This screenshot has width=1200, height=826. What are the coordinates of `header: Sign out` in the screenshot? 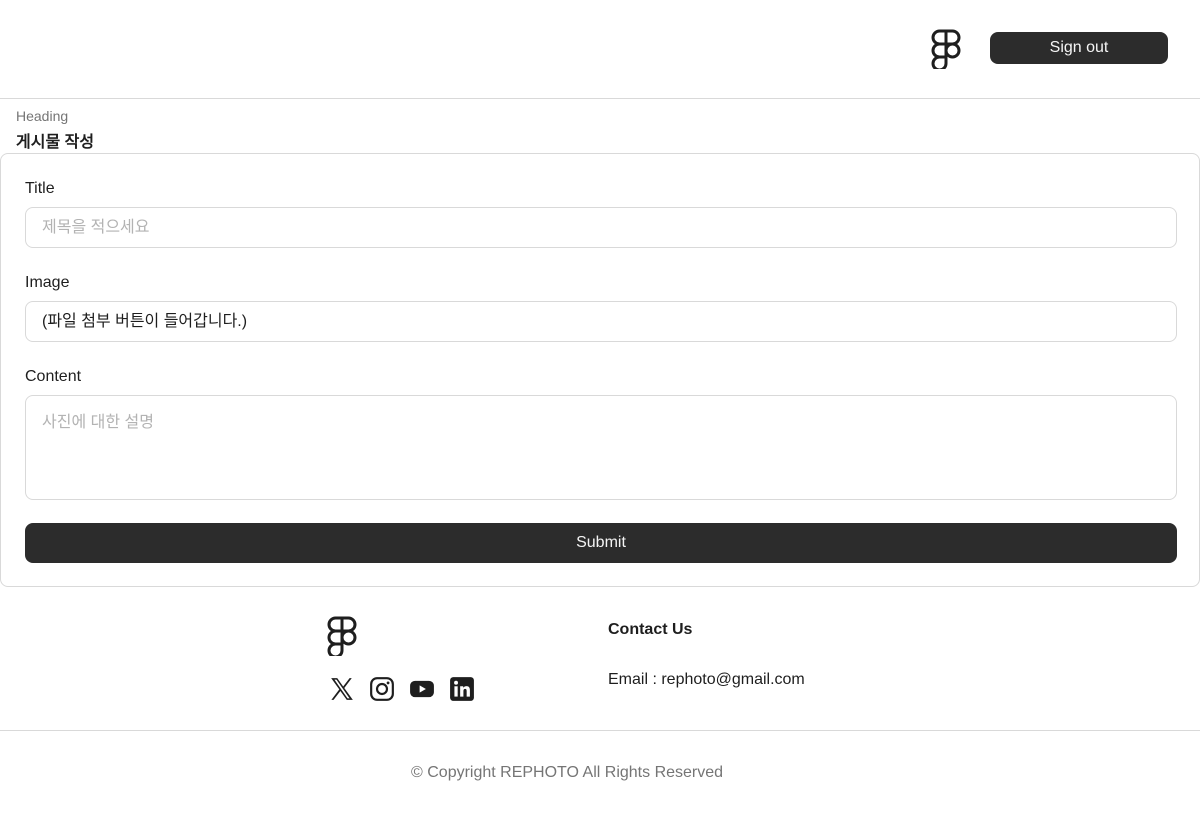 It's located at (600, 49).